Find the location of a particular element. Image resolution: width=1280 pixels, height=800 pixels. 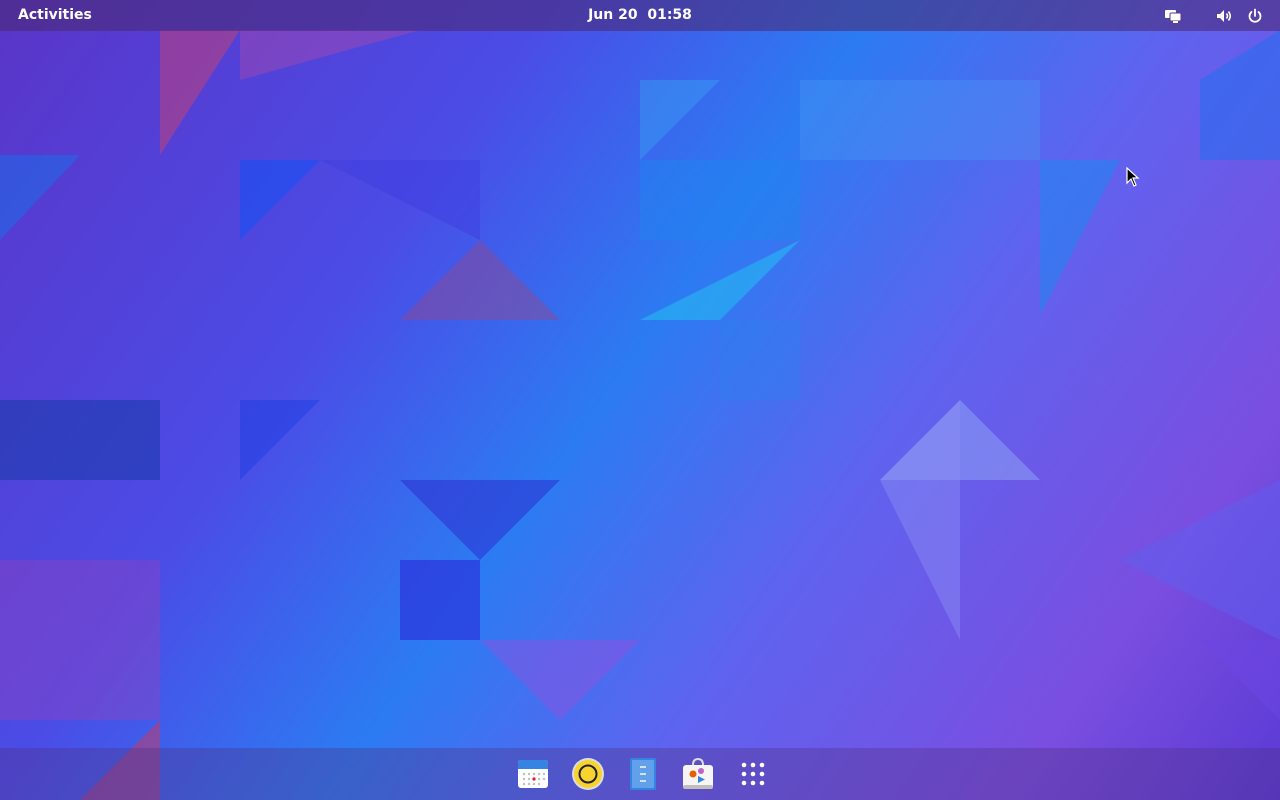

volume-icon is located at coordinates (1225, 16).